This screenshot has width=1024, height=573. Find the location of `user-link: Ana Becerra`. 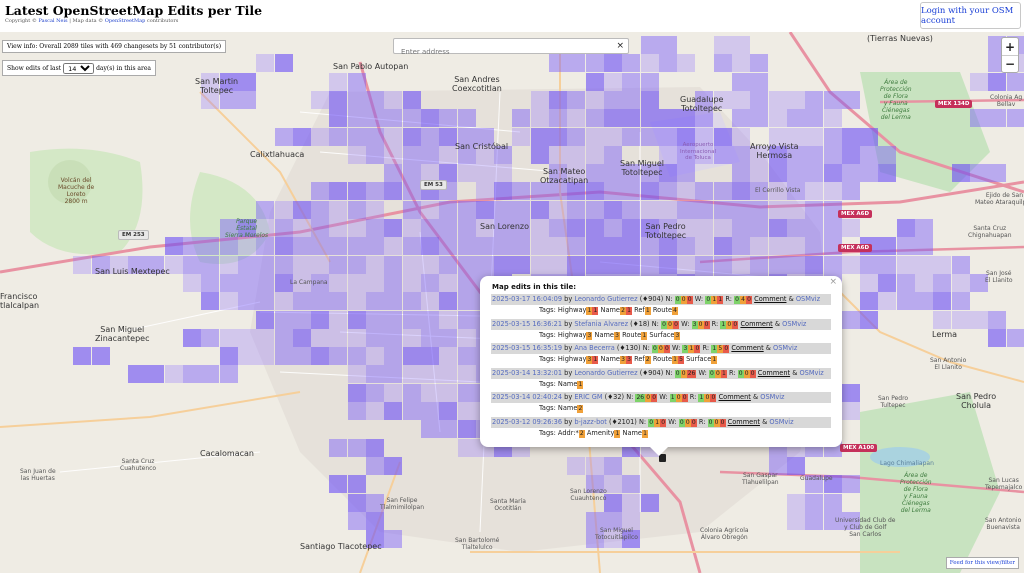

user-link: Ana Becerra is located at coordinates (594, 348).